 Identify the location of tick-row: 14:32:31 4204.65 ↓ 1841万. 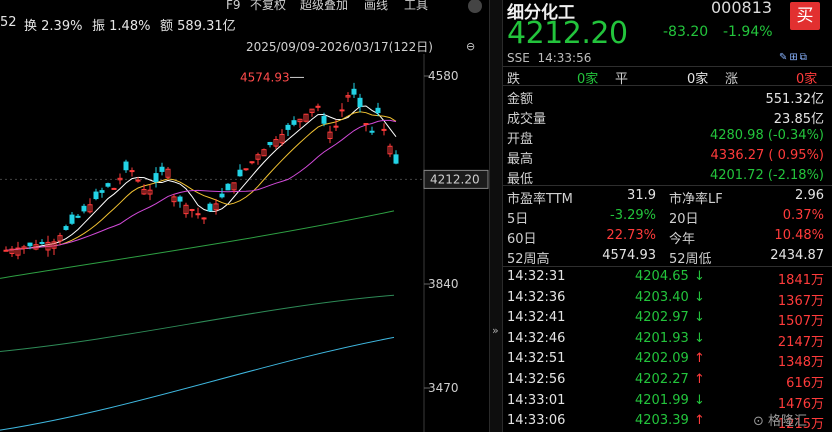
(667, 277).